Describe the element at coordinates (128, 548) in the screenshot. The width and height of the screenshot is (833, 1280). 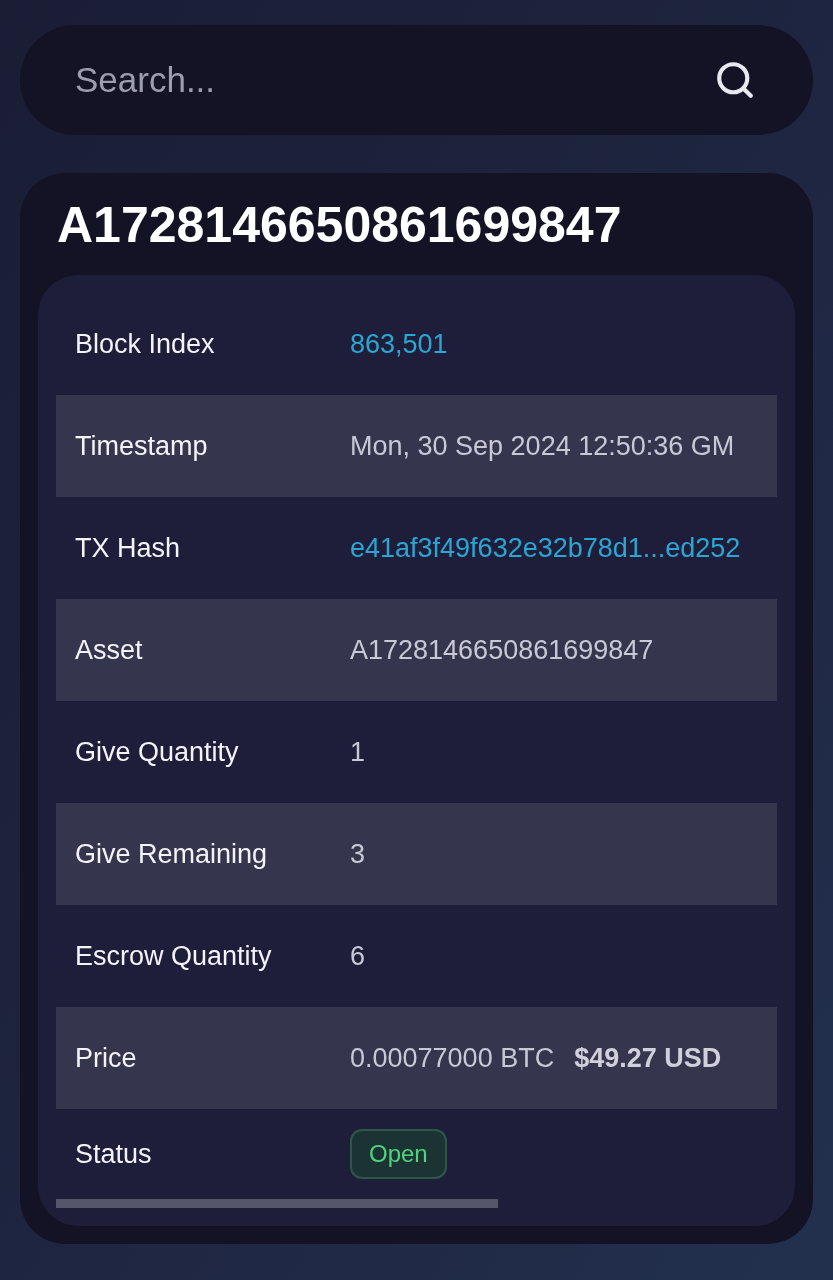
I see `field-label: TX Hash` at that location.